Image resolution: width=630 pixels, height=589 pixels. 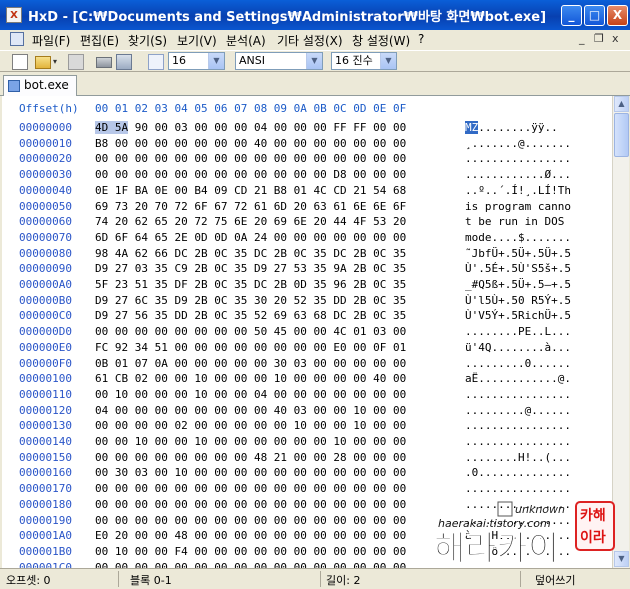 What do you see at coordinates (112, 127) in the screenshot?
I see `selected-hex-bytes: 4D 5A` at bounding box center [112, 127].